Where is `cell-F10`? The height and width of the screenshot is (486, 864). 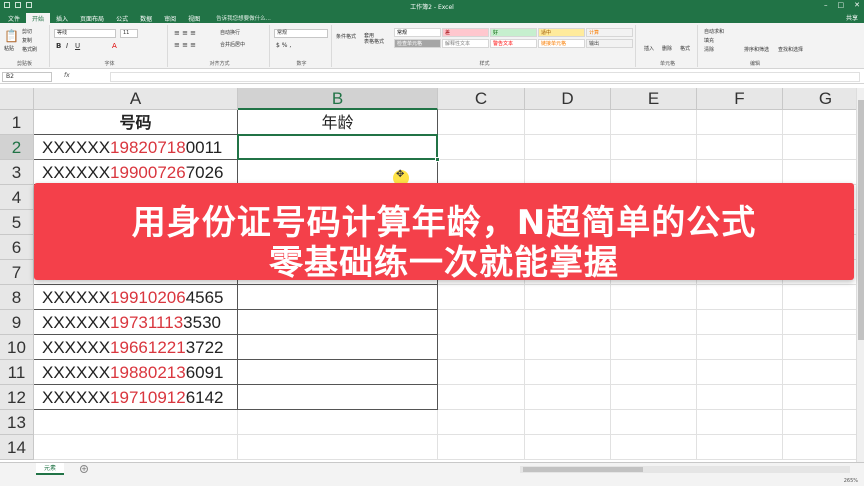 cell-F10 is located at coordinates (740, 347).